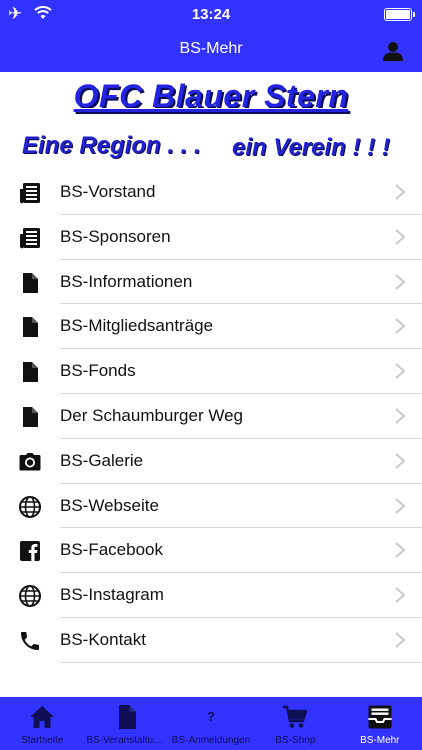  What do you see at coordinates (211, 371) in the screenshot?
I see `menu-item-fonds: BS-Fonds` at bounding box center [211, 371].